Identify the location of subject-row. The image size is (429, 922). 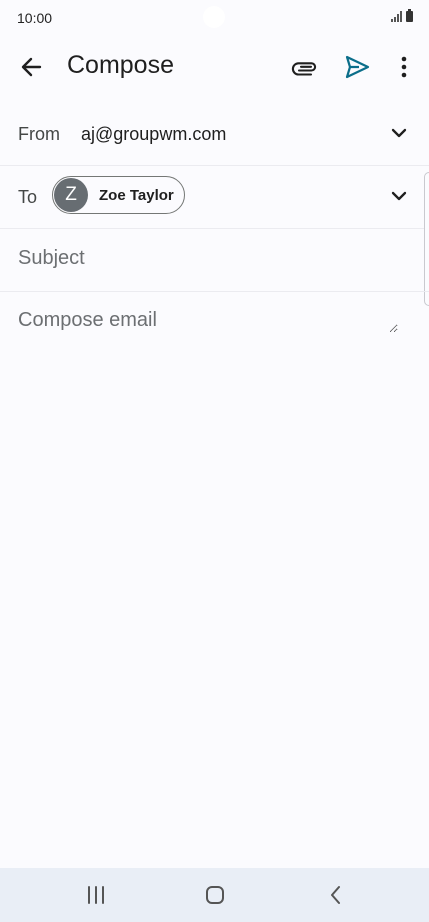
(214, 260).